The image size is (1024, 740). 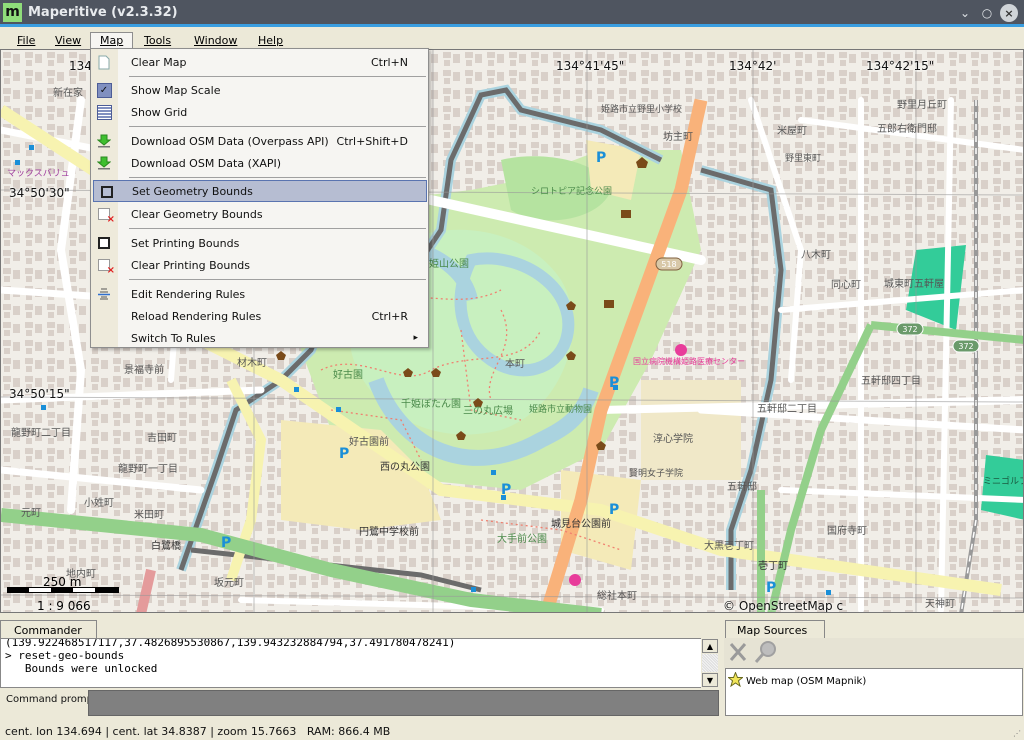 I want to click on place-label: 景福寺前, so click(x=144, y=370).